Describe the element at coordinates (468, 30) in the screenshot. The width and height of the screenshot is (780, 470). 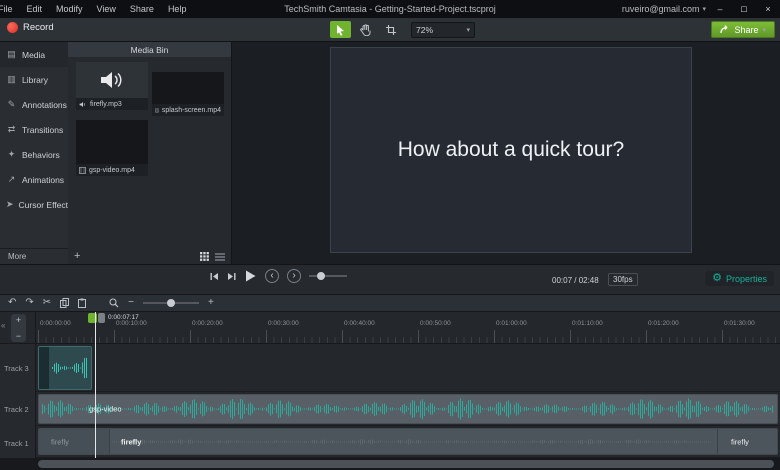
I see `chevron-down-icon: ▾` at that location.